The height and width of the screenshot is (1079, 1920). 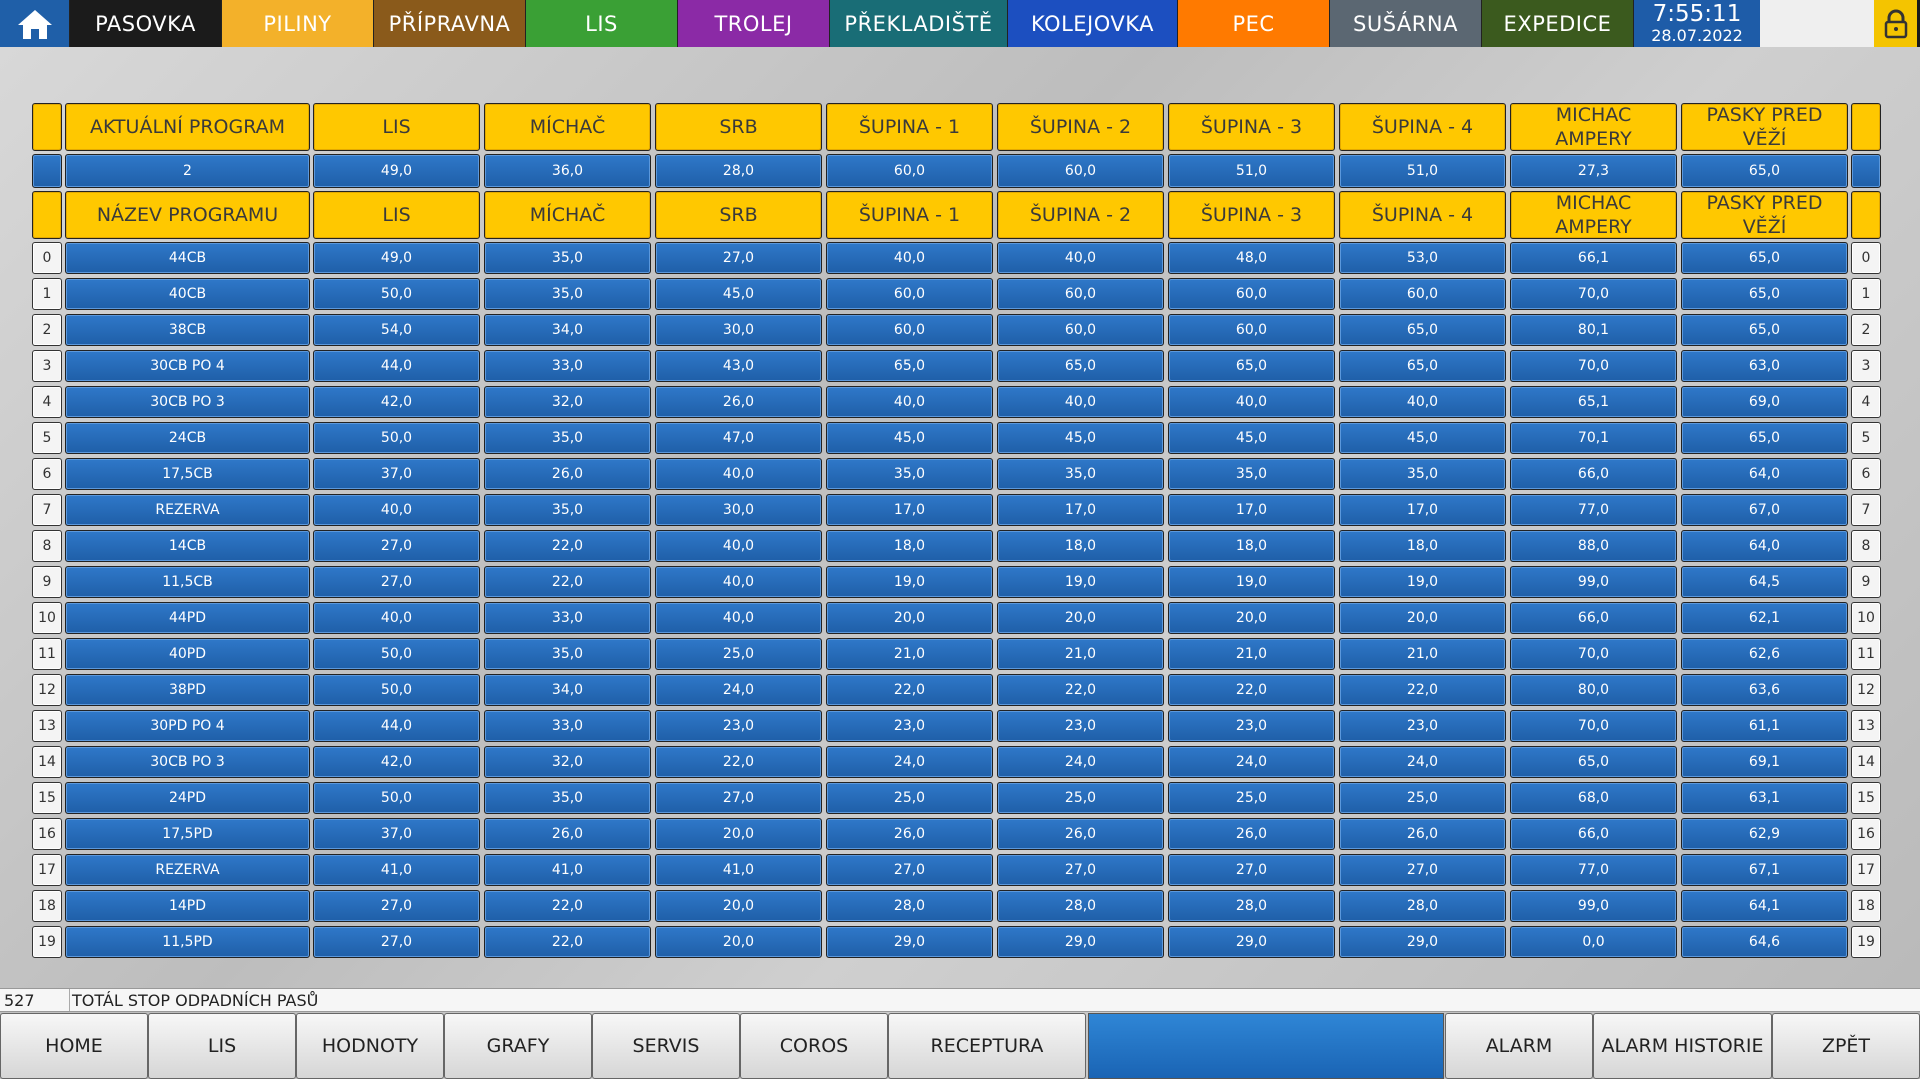 What do you see at coordinates (1764, 402) in the screenshot?
I see `program-value-cell: 69,0` at bounding box center [1764, 402].